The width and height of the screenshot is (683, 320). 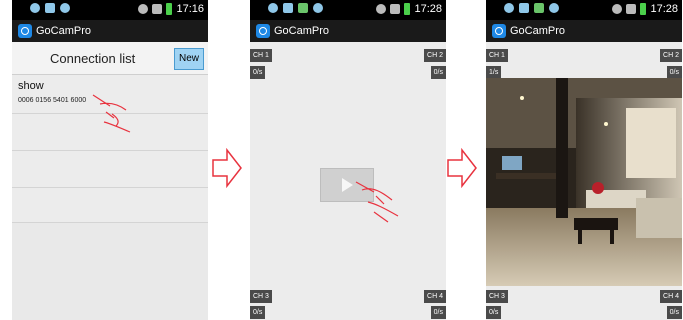 What do you see at coordinates (52, 100) in the screenshot?
I see `connection-device-id: 0006 0156 5401 6000` at bounding box center [52, 100].